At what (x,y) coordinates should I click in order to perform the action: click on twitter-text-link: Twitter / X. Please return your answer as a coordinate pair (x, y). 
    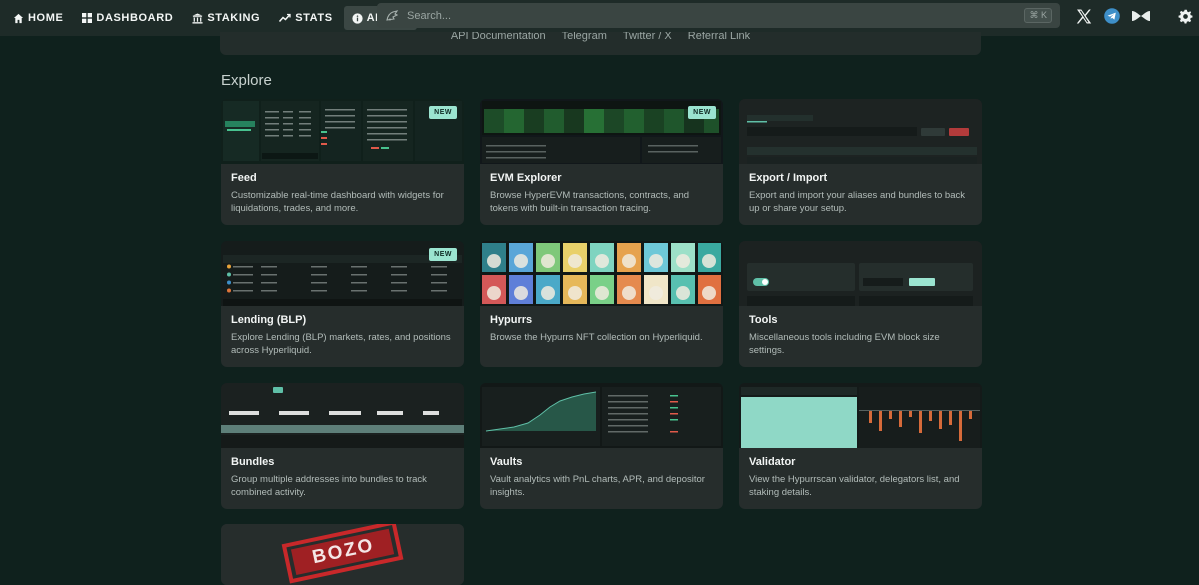
    Looking at the image, I should click on (647, 43).